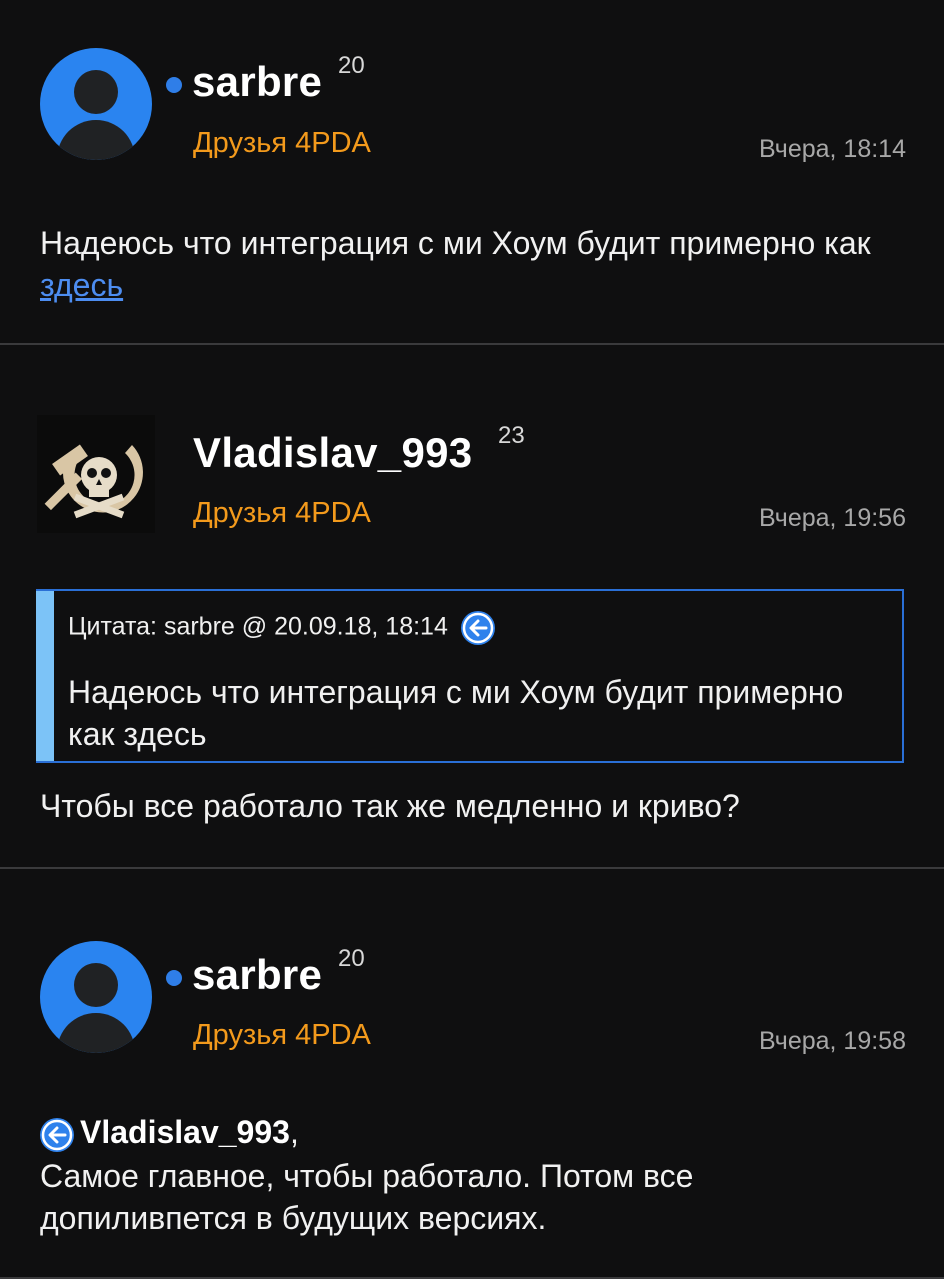 The width and height of the screenshot is (944, 1279). Describe the element at coordinates (96, 474) in the screenshot. I see `hammer-sickle-skull-avatar` at that location.